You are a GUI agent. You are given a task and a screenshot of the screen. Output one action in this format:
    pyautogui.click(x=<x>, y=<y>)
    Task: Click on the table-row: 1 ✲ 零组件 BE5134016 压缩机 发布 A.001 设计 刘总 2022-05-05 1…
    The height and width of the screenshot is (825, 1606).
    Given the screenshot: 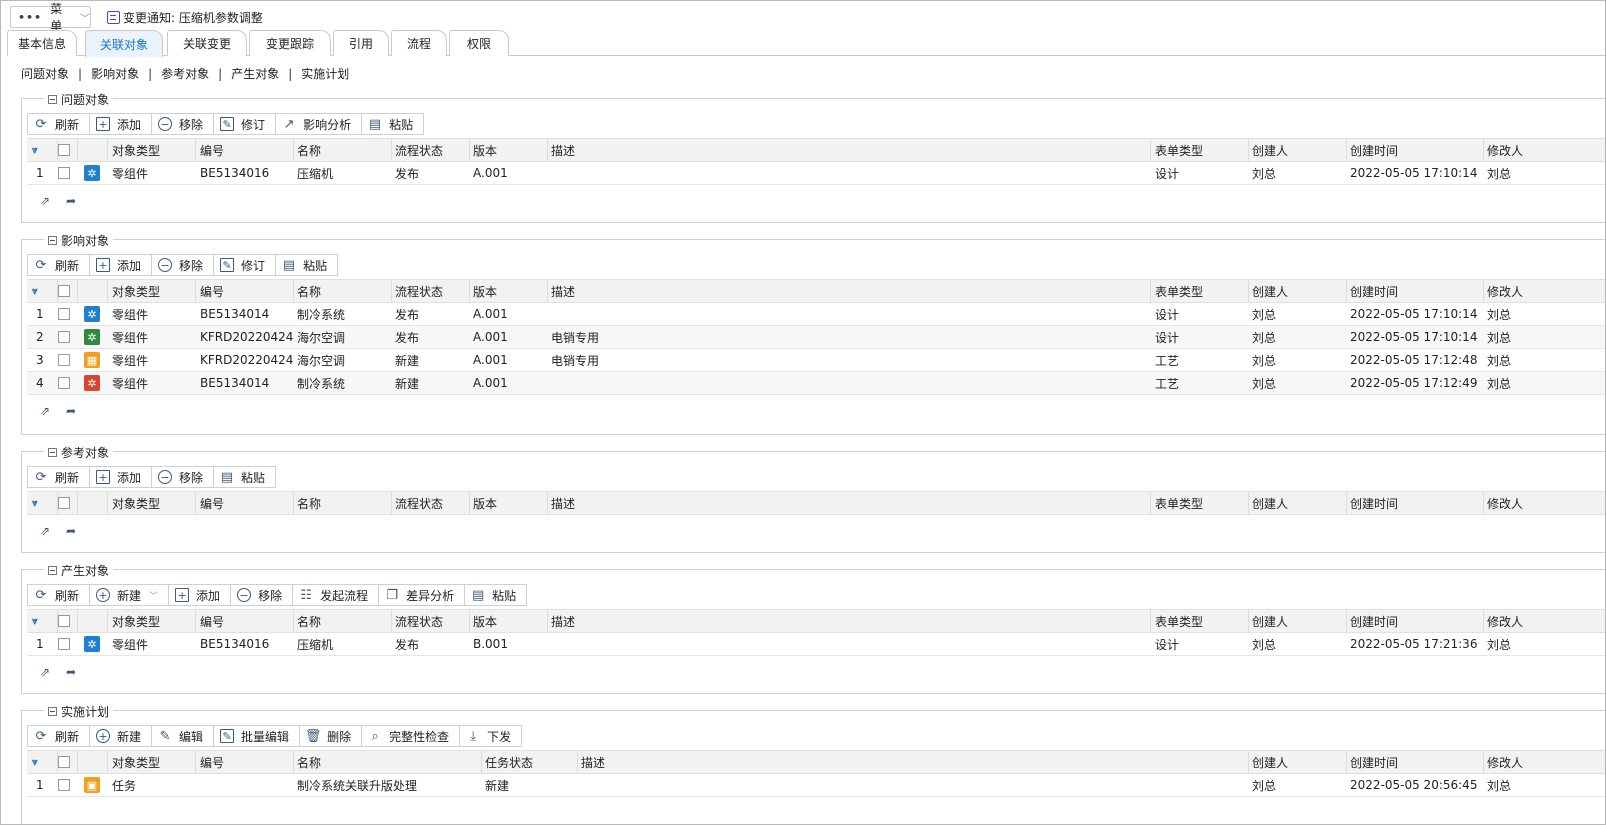 What is the action you would take?
    pyautogui.click(x=816, y=173)
    